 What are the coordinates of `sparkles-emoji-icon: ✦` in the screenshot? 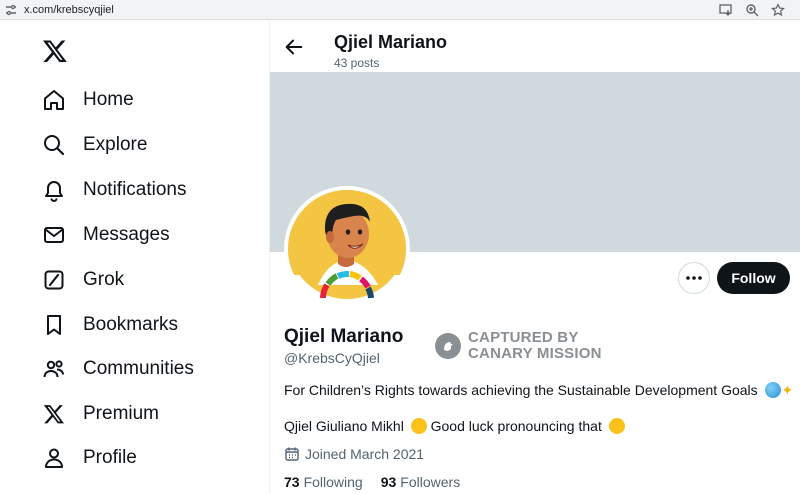 It's located at (787, 390).